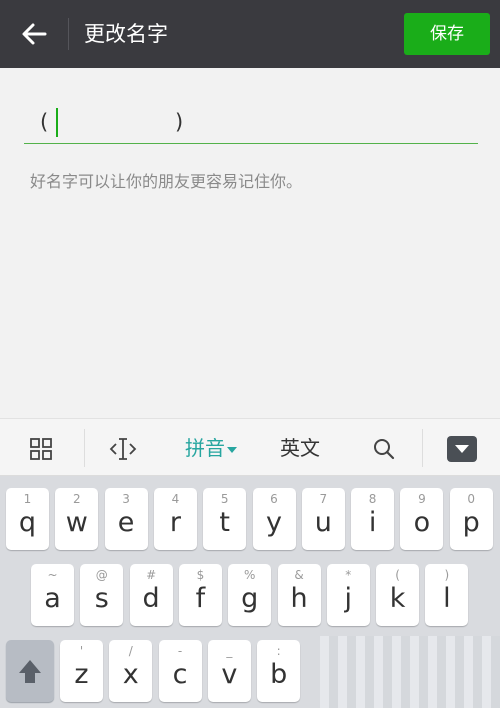 The width and height of the screenshot is (500, 708). I want to click on key-q: 1q, so click(27, 519).